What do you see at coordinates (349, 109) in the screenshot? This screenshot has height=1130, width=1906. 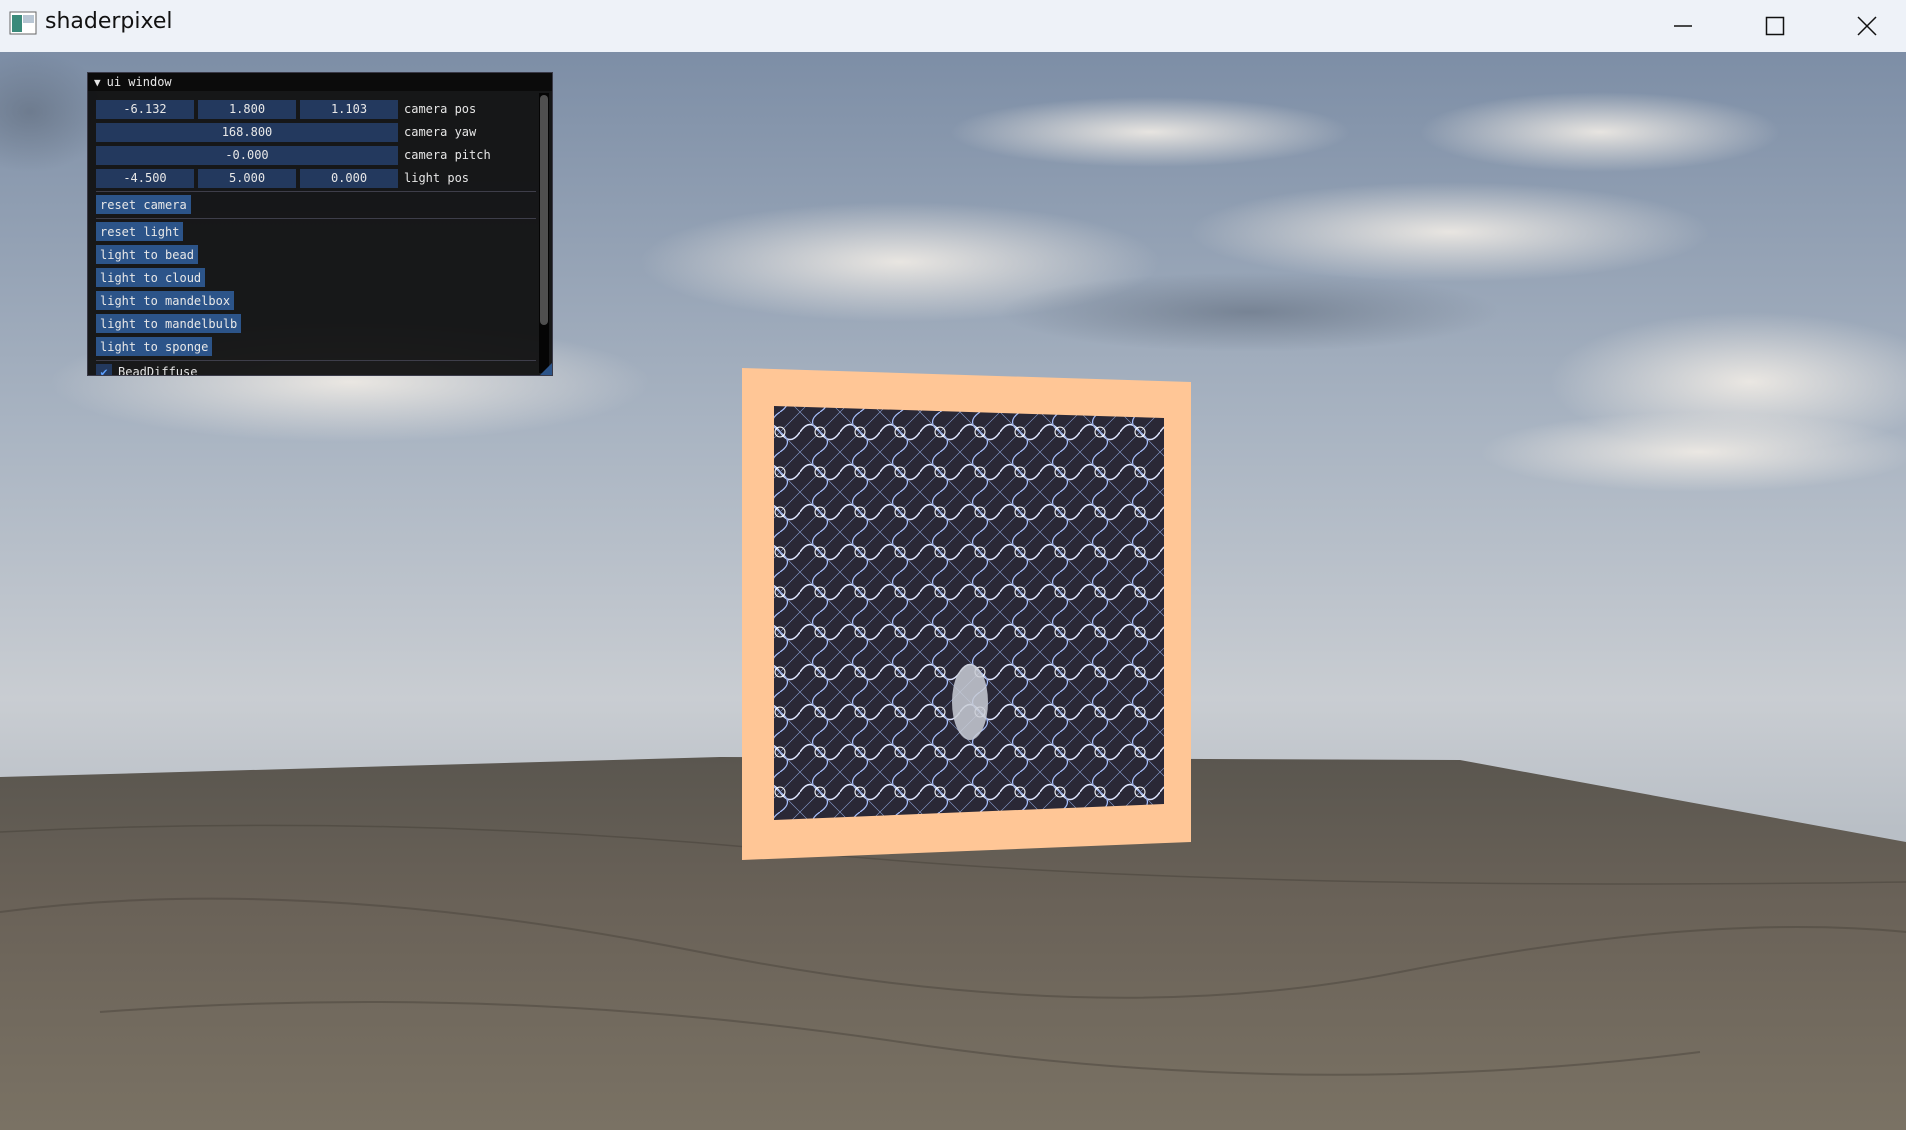 I see `camera-pos-z-field: 1.103` at bounding box center [349, 109].